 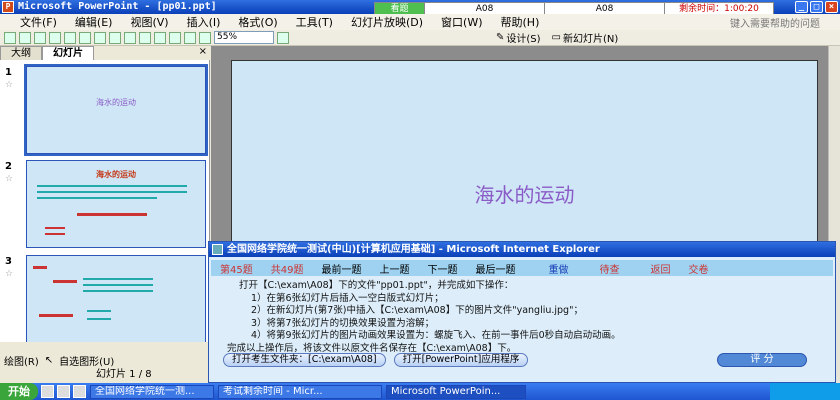 What do you see at coordinates (698, 268) in the screenshot?
I see `submit-button: 交卷` at bounding box center [698, 268].